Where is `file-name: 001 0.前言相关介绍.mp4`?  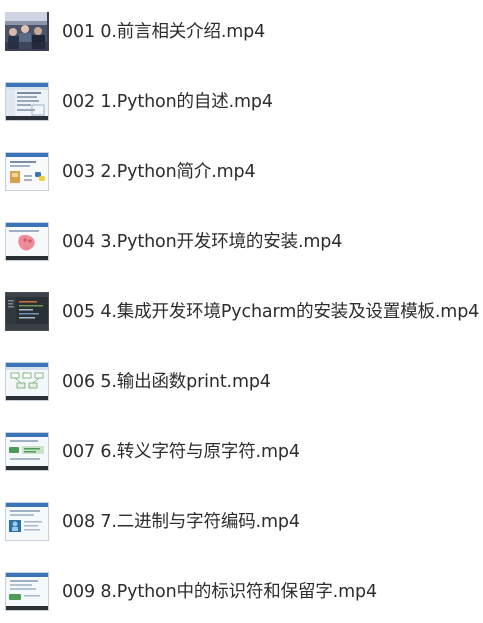 file-name: 001 0.前言相关介绍.mp4 is located at coordinates (164, 32).